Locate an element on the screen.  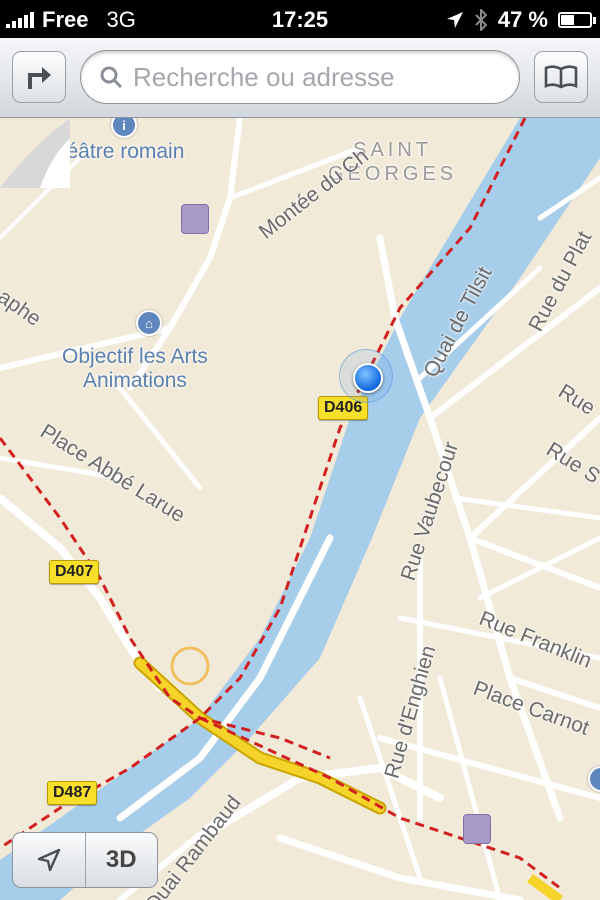
bluetooth-icon is located at coordinates (481, 20).